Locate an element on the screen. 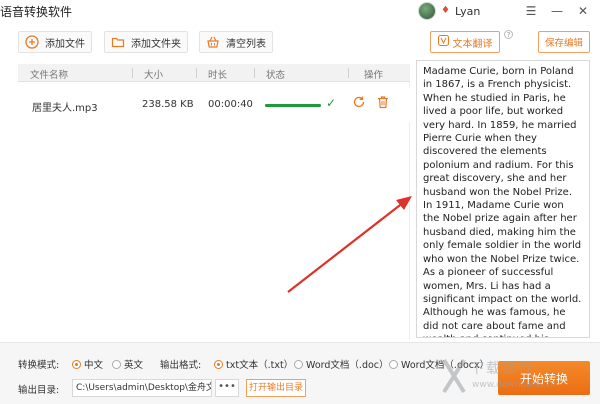 The image size is (600, 404). add-folder-button: 添加文件夹 is located at coordinates (146, 42).